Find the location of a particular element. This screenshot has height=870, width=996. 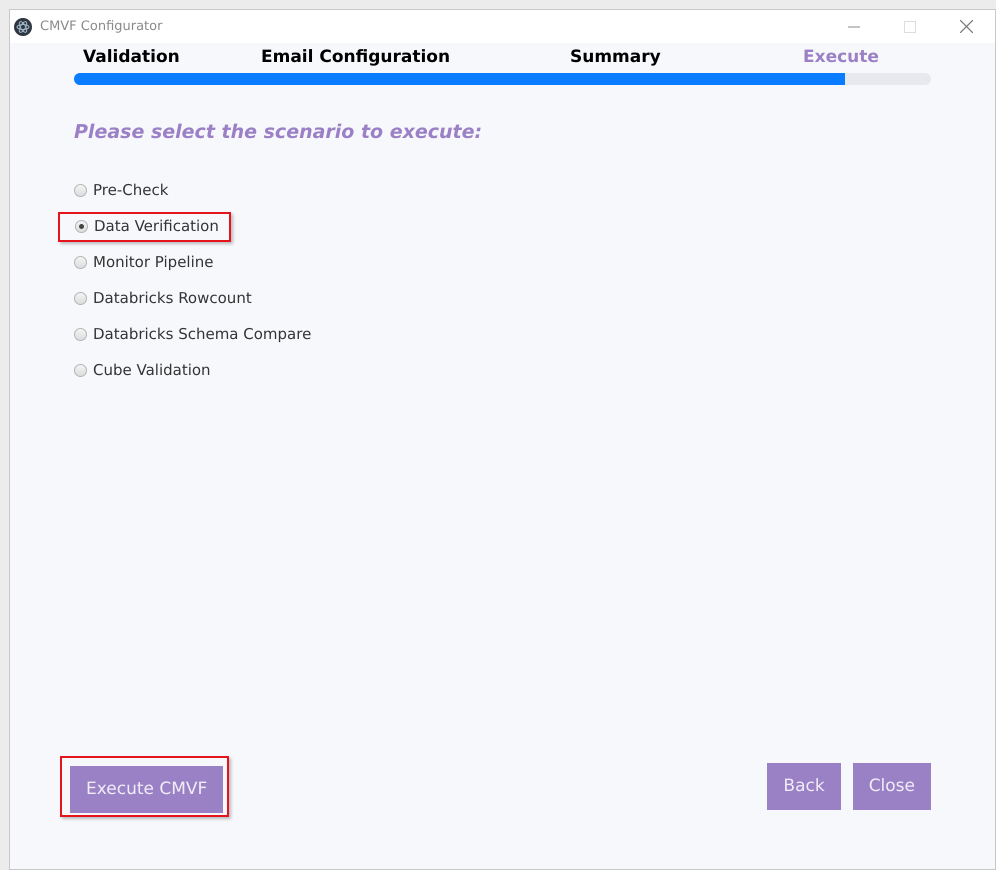

option-label: Databricks Rowcount is located at coordinates (172, 298).